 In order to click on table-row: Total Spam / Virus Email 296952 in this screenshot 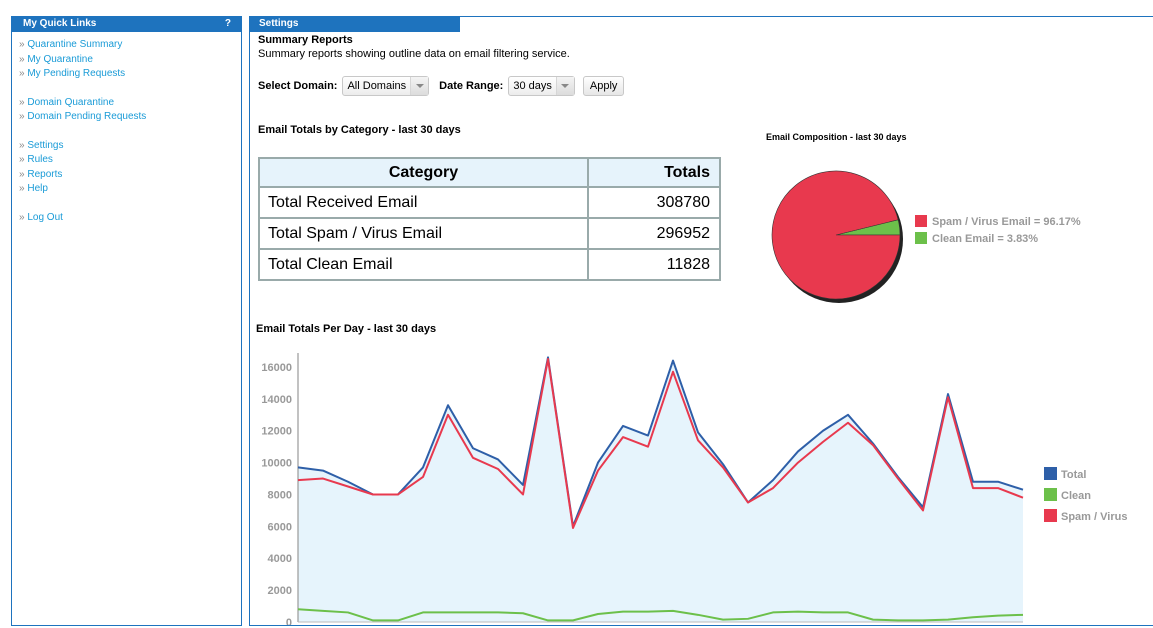, I will do `click(489, 233)`.